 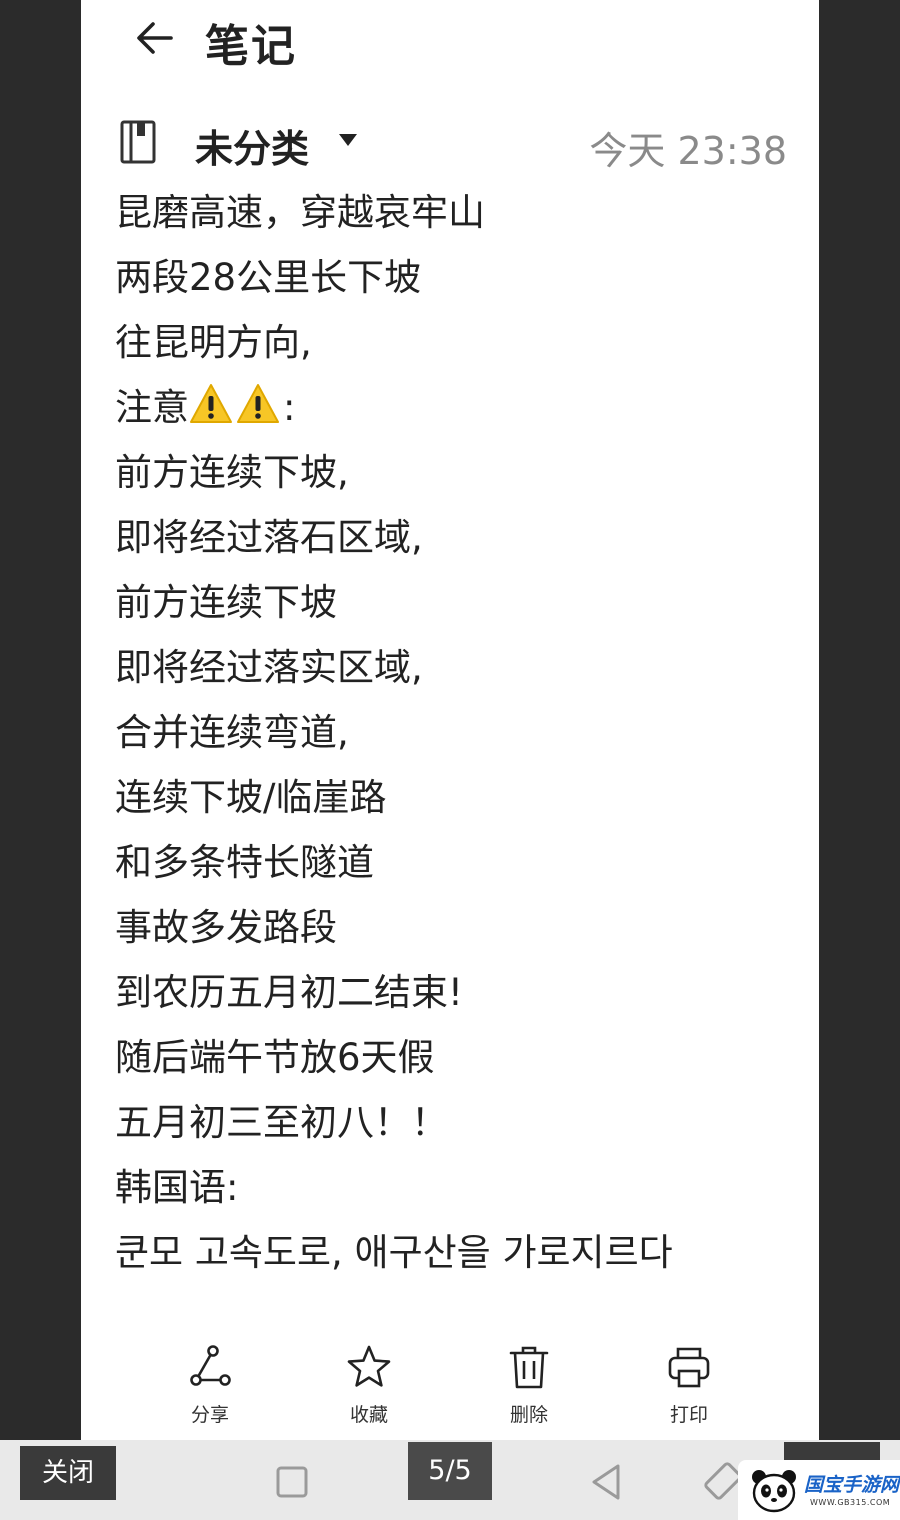 What do you see at coordinates (209, 1415) in the screenshot?
I see `share-label: 分享` at bounding box center [209, 1415].